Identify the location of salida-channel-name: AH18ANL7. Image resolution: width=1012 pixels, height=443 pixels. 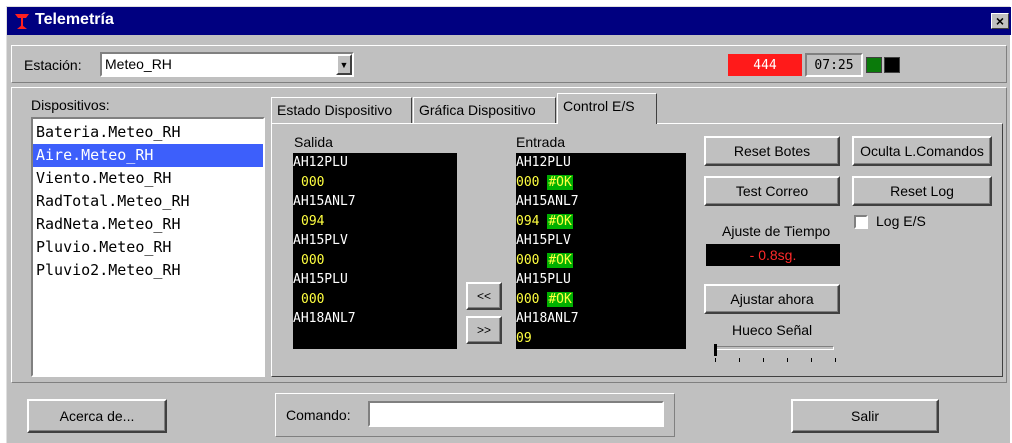
(375, 319).